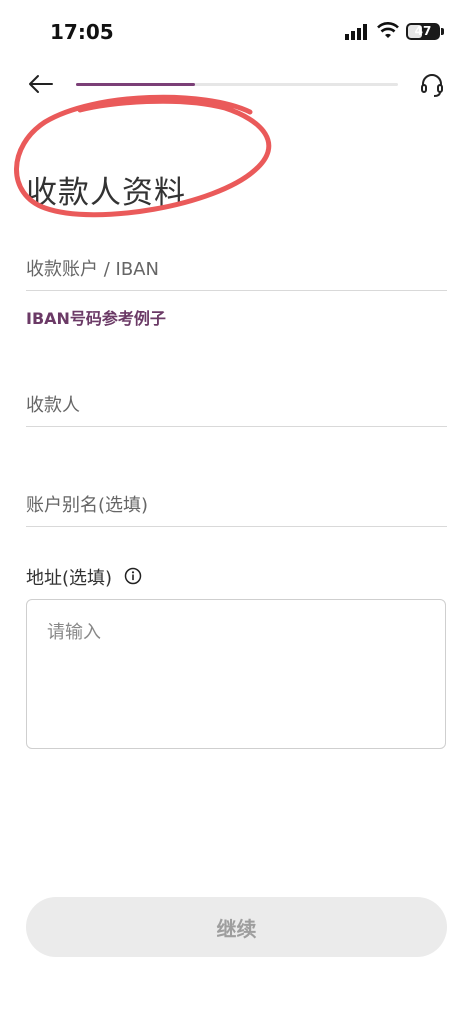 The height and width of the screenshot is (1024, 473). What do you see at coordinates (136, 84) in the screenshot?
I see `progress-fill` at bounding box center [136, 84].